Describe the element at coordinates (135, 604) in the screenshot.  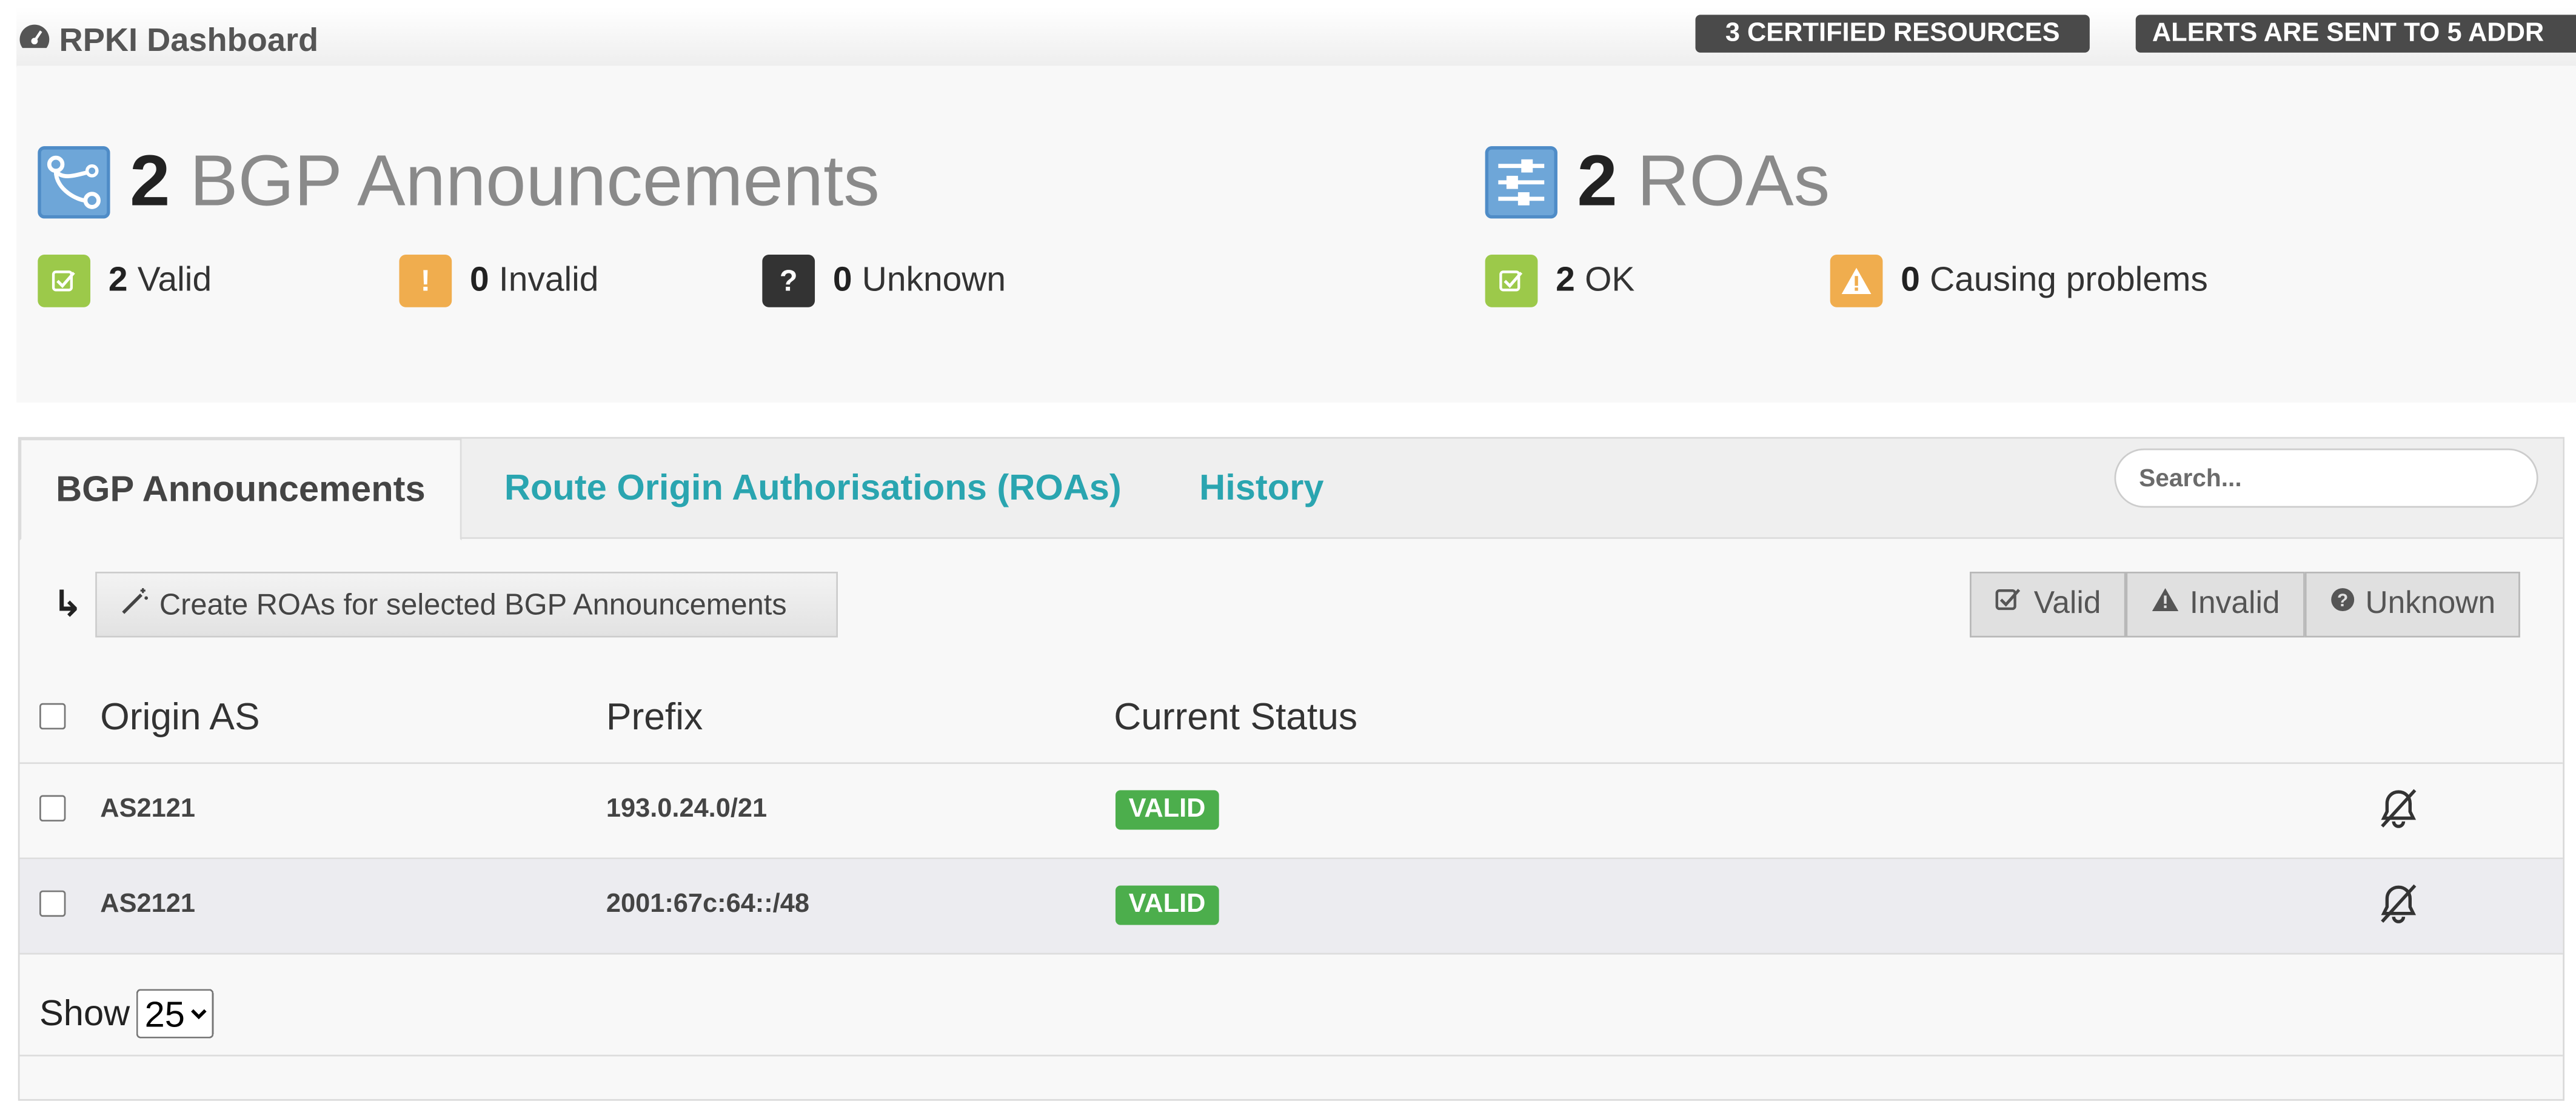
I see `magic-wand-icon` at that location.